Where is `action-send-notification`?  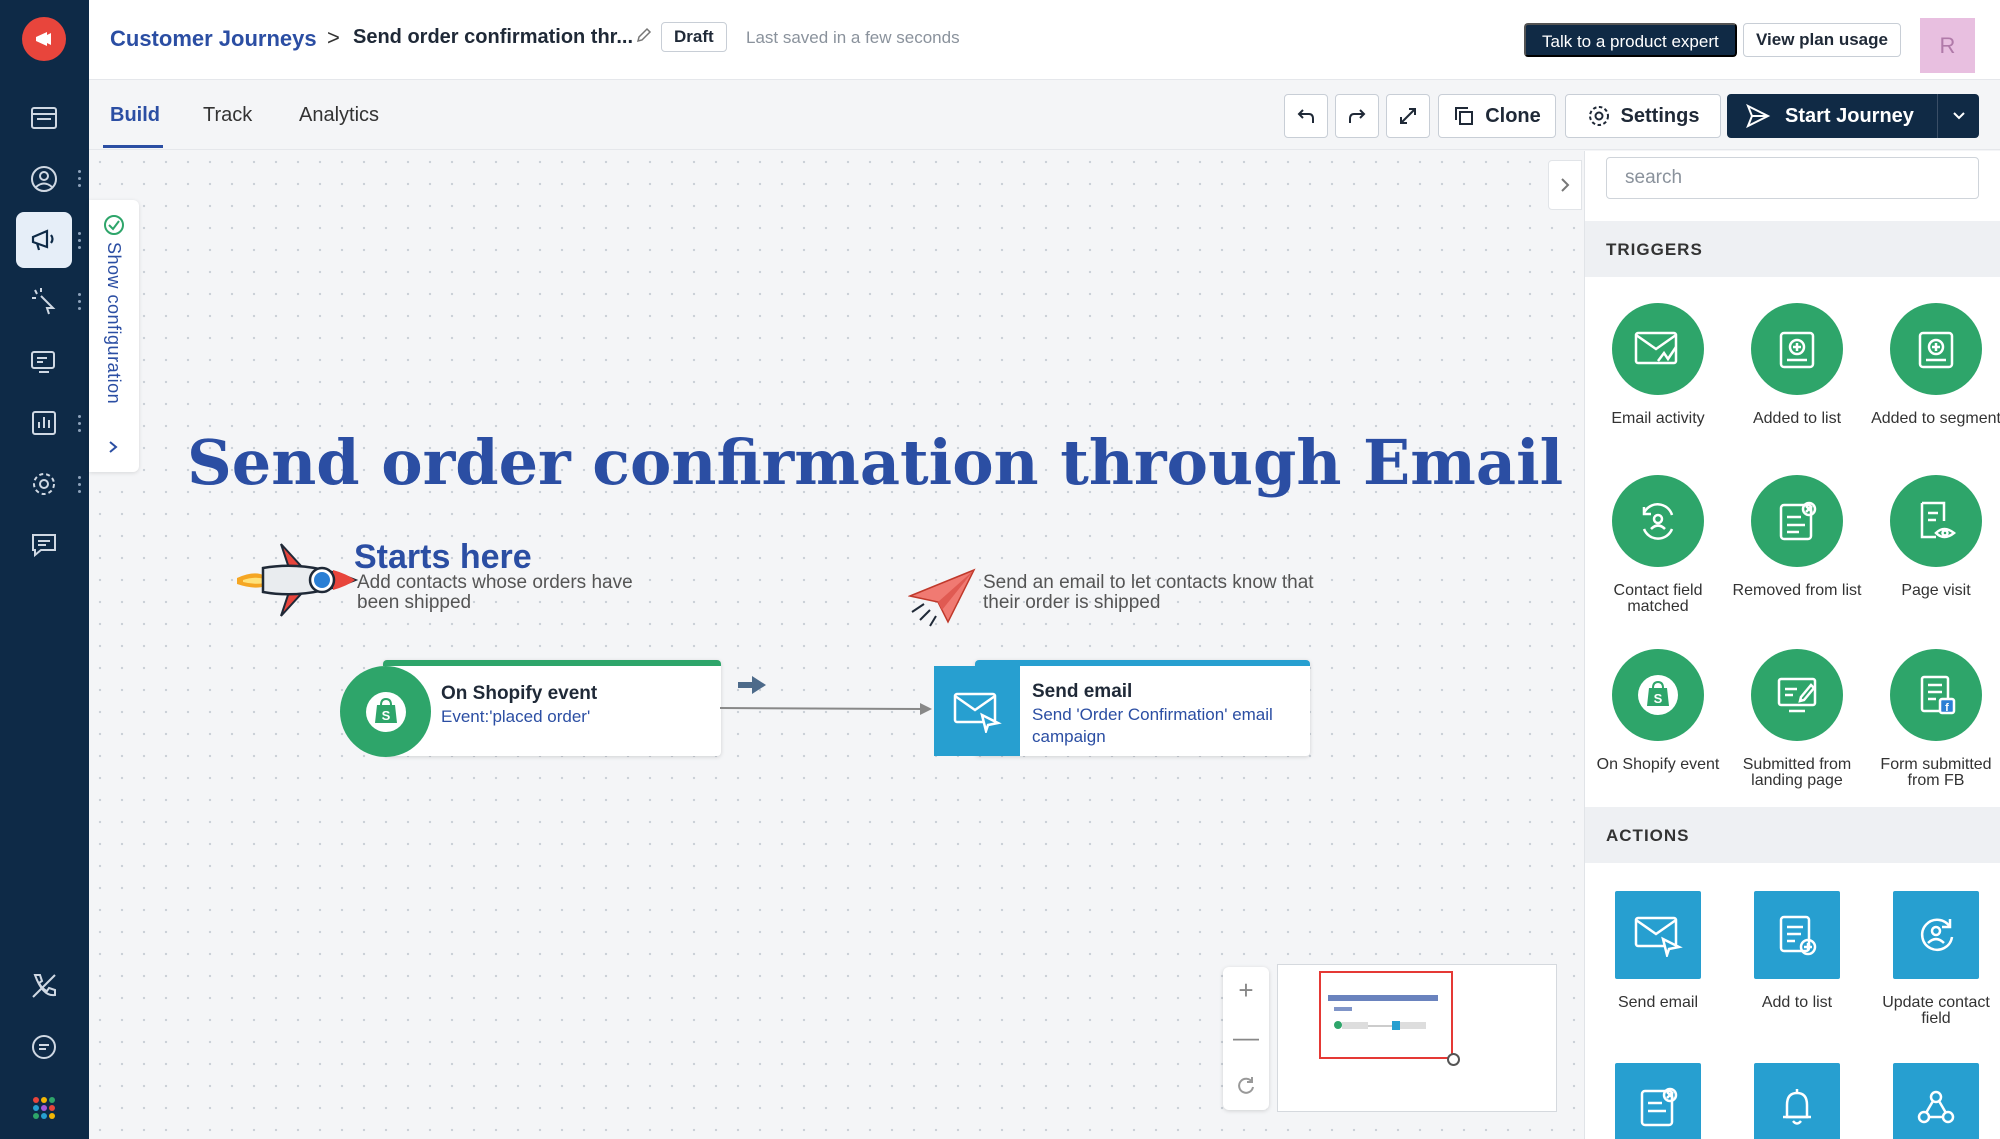
action-send-notification is located at coordinates (1797, 1101).